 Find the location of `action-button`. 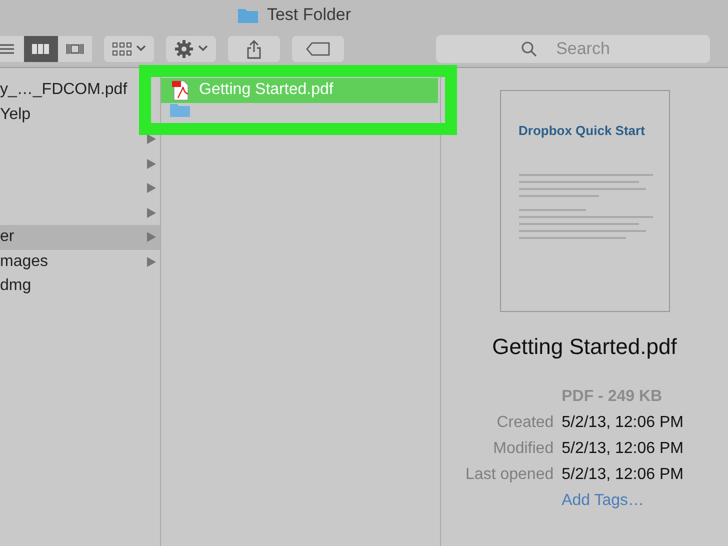

action-button is located at coordinates (191, 49).